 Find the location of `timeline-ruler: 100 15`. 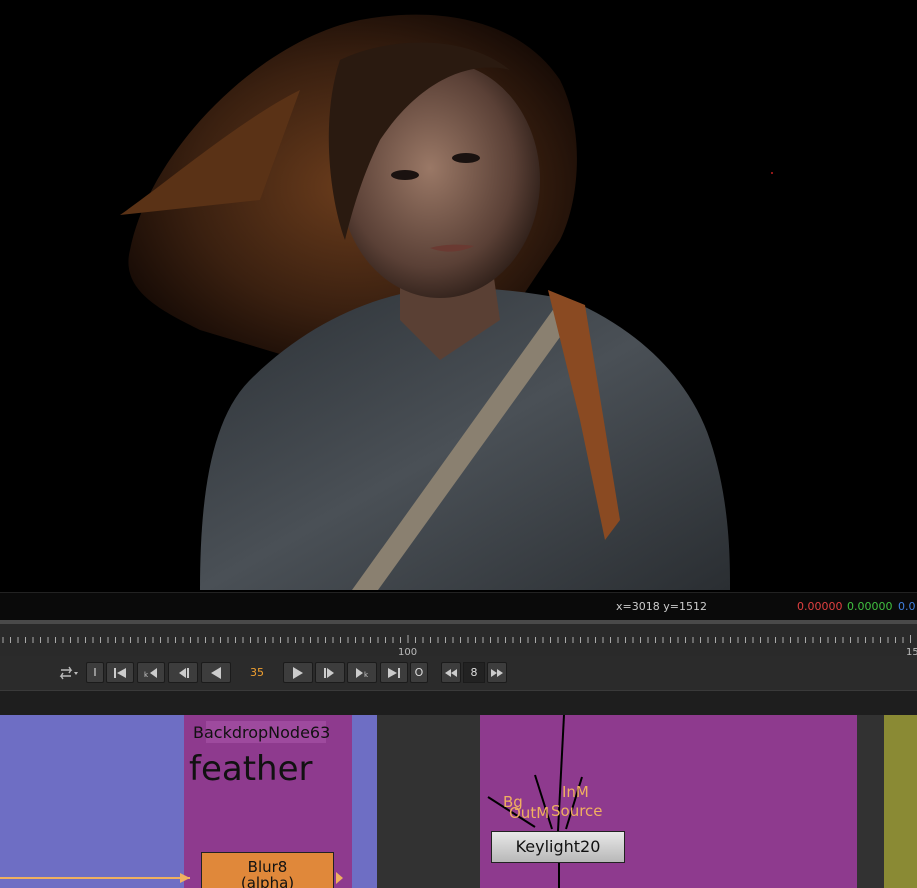

timeline-ruler: 100 15 is located at coordinates (458, 640).